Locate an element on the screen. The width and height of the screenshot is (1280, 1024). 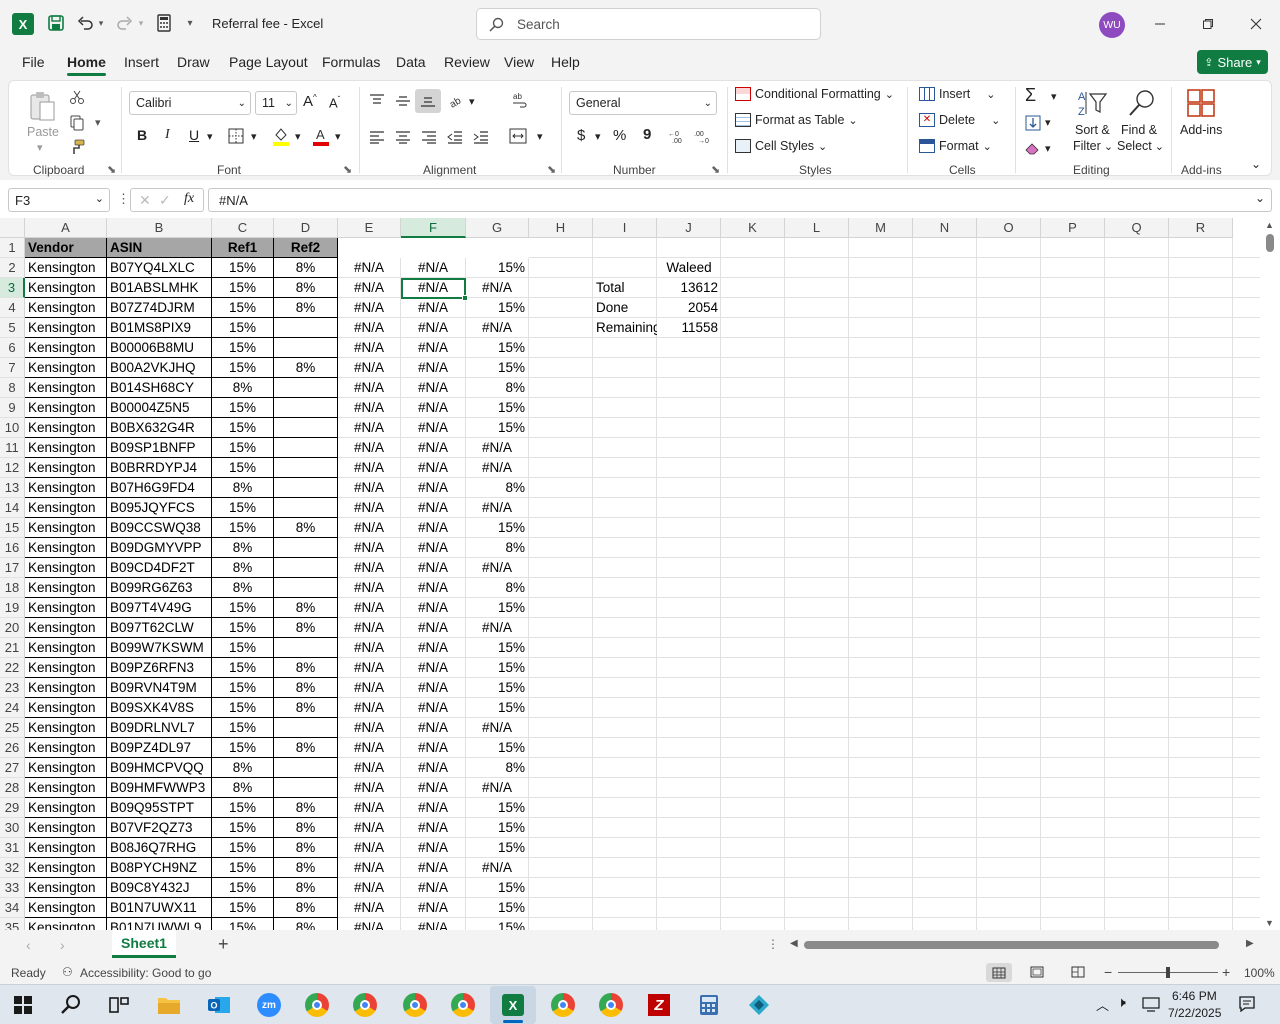
merge-dropdown-icon: ▾ is located at coordinates (540, 136).